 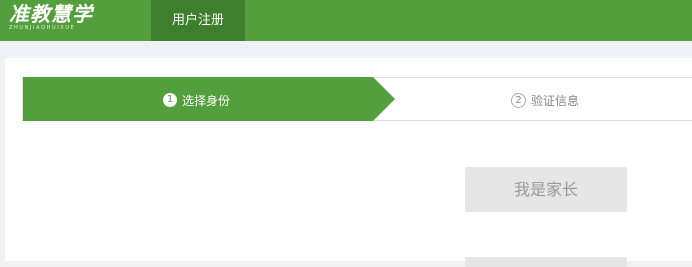 What do you see at coordinates (546, 189) in the screenshot?
I see `parent-role-button: 我是家长` at bounding box center [546, 189].